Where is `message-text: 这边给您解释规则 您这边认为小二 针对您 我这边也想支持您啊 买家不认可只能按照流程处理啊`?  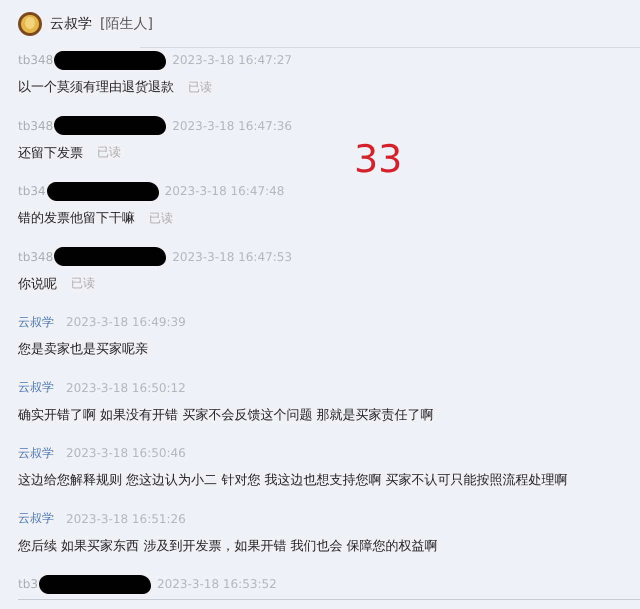 message-text: 这边给您解释规则 您这边认为小二 针对您 我这边也想支持您啊 买家不认可只能按照流程处理啊 is located at coordinates (293, 480).